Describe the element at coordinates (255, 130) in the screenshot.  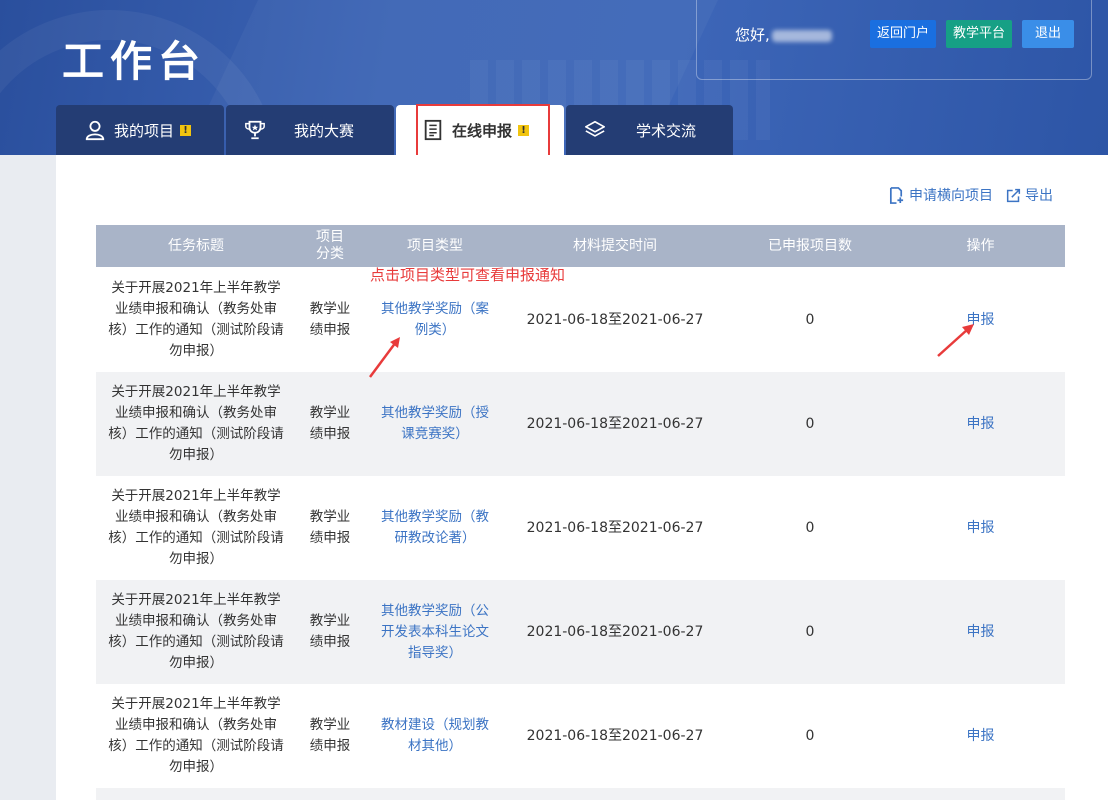
I see `trophy-icon` at that location.